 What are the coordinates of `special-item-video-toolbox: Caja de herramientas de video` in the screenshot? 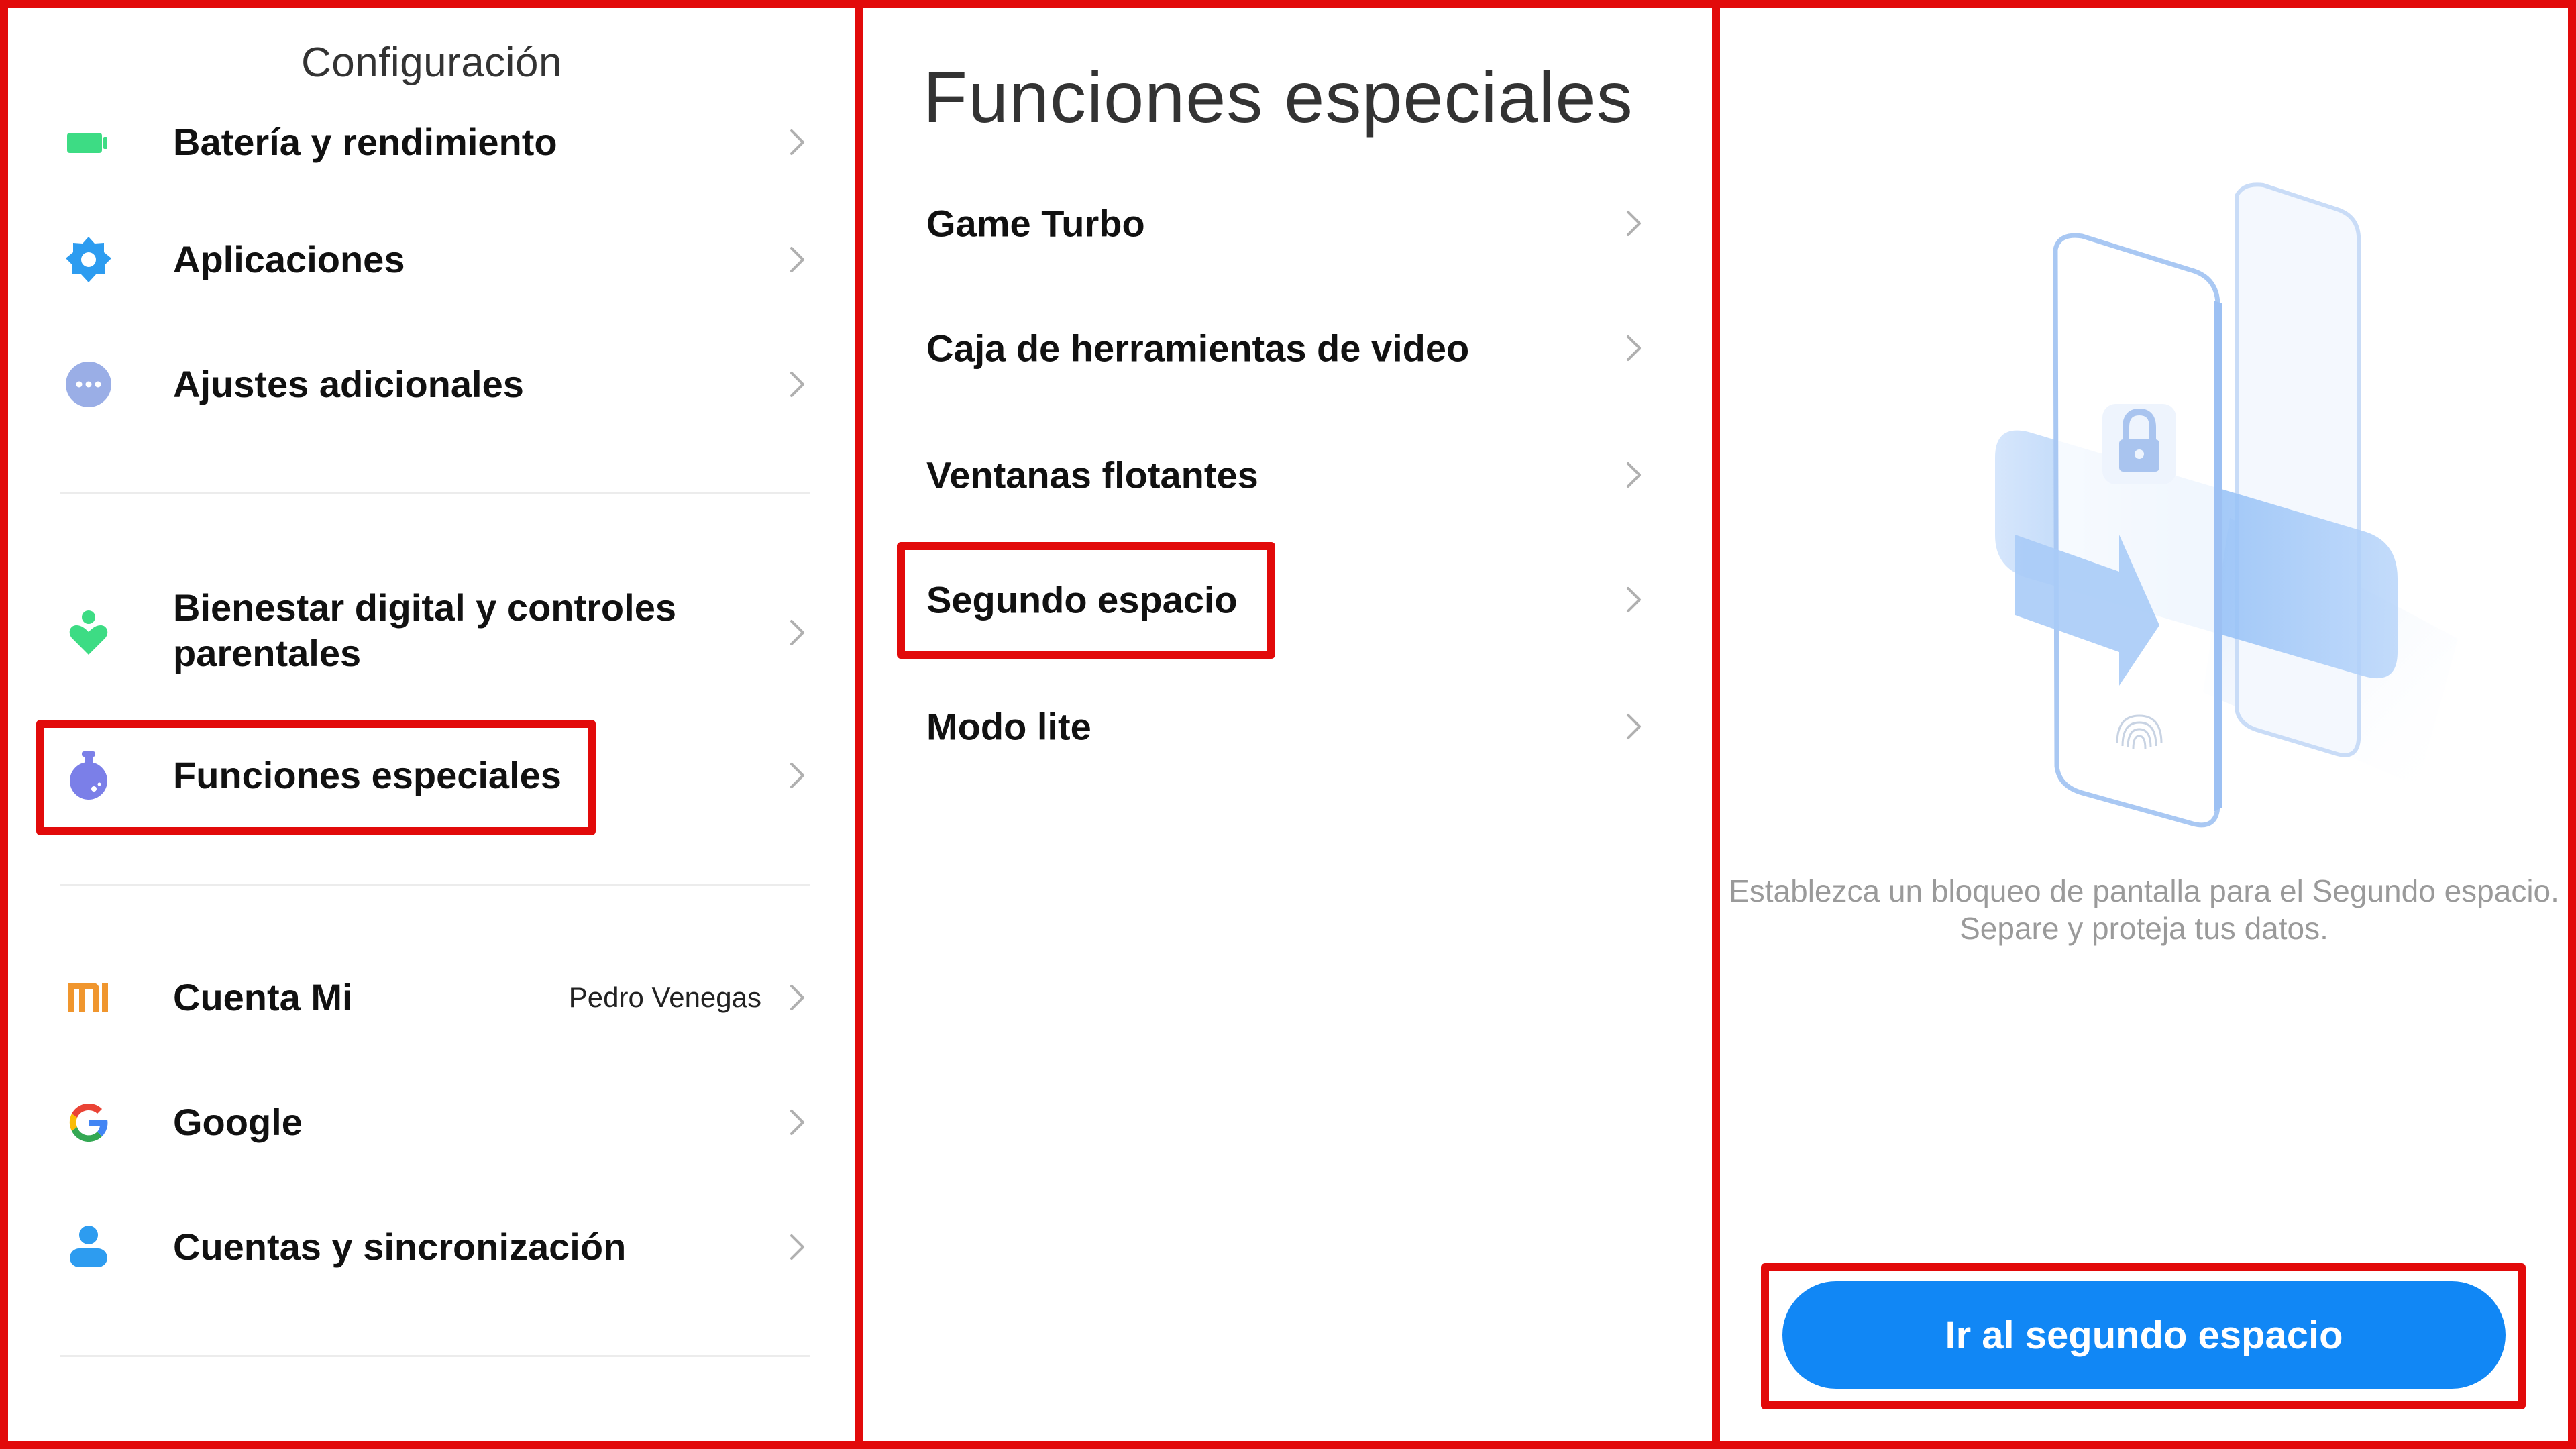 It's located at (1287, 348).